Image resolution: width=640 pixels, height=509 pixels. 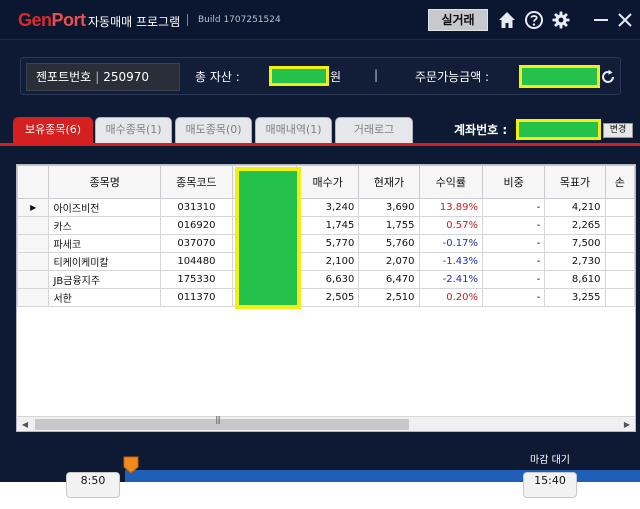 What do you see at coordinates (575, 182) in the screenshot?
I see `col-header-target-price: 목표가` at bounding box center [575, 182].